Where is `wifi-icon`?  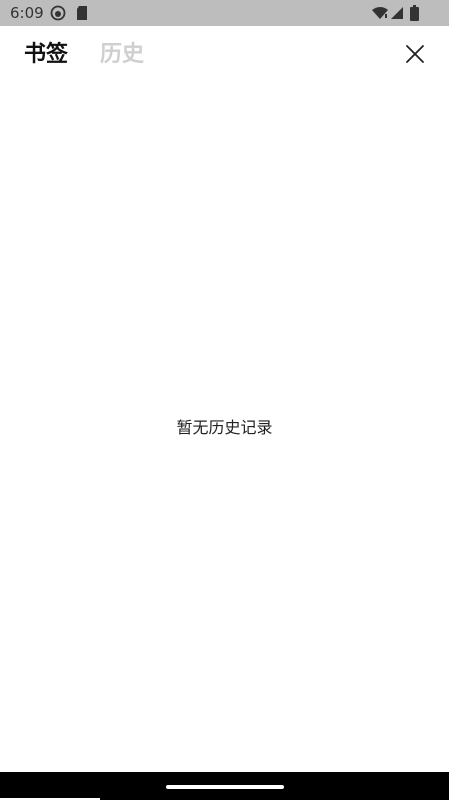 wifi-icon is located at coordinates (380, 13).